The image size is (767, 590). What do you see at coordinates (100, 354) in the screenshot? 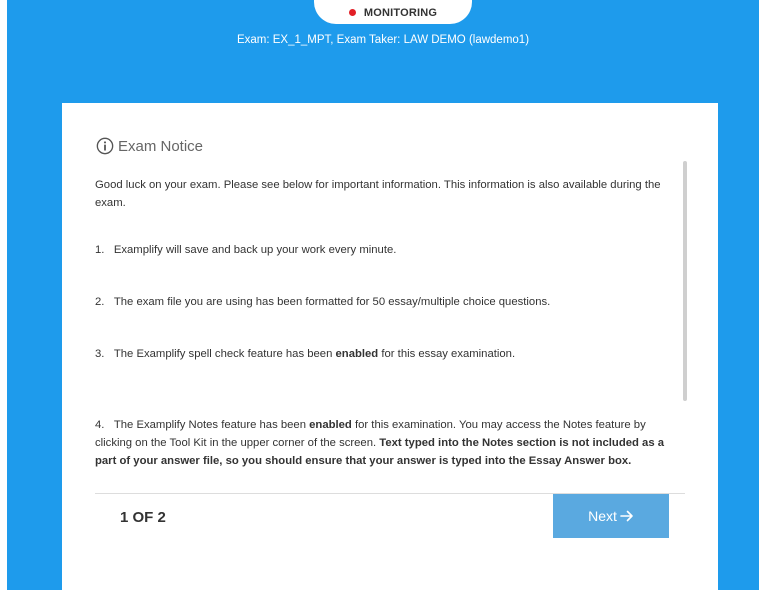
I see `list-item-number: 3.` at bounding box center [100, 354].